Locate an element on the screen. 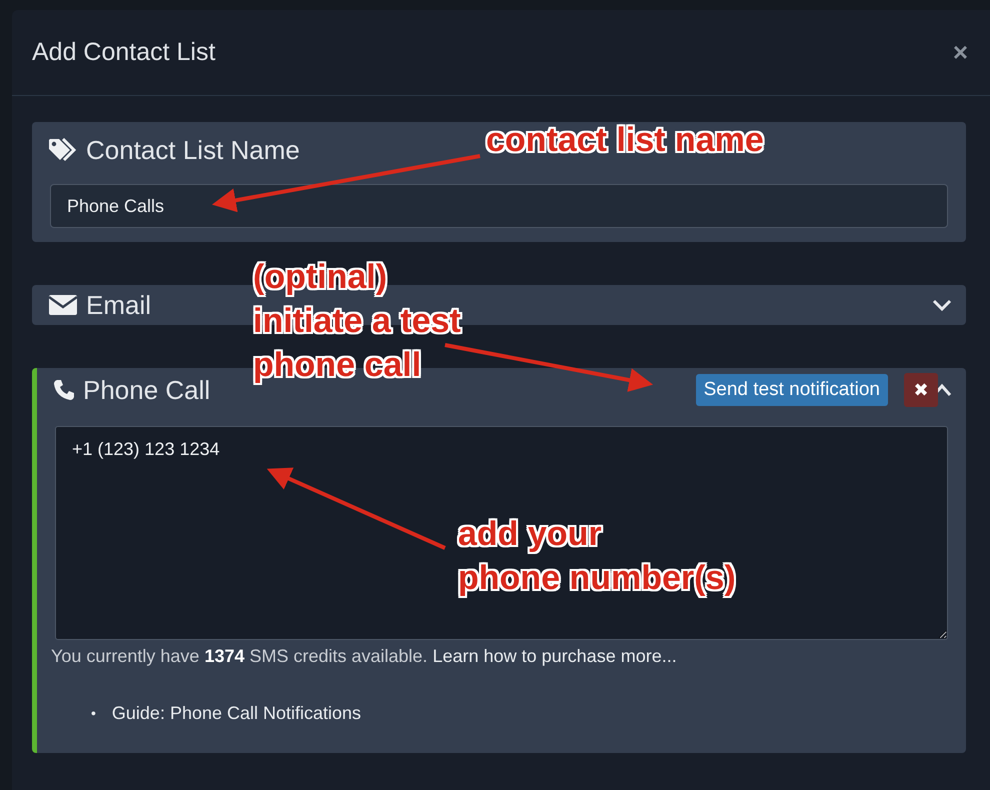 The height and width of the screenshot is (790, 990). phone-icon is located at coordinates (64, 390).